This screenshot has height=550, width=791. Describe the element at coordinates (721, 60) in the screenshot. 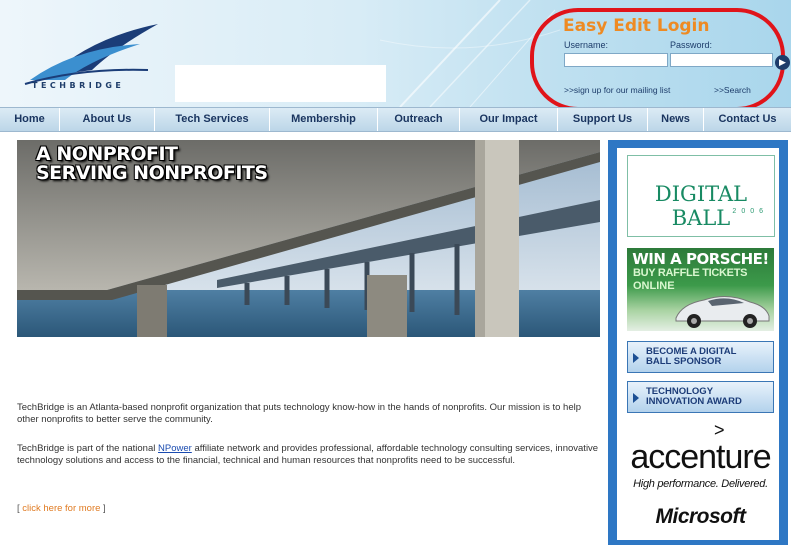

I see `password-input` at that location.